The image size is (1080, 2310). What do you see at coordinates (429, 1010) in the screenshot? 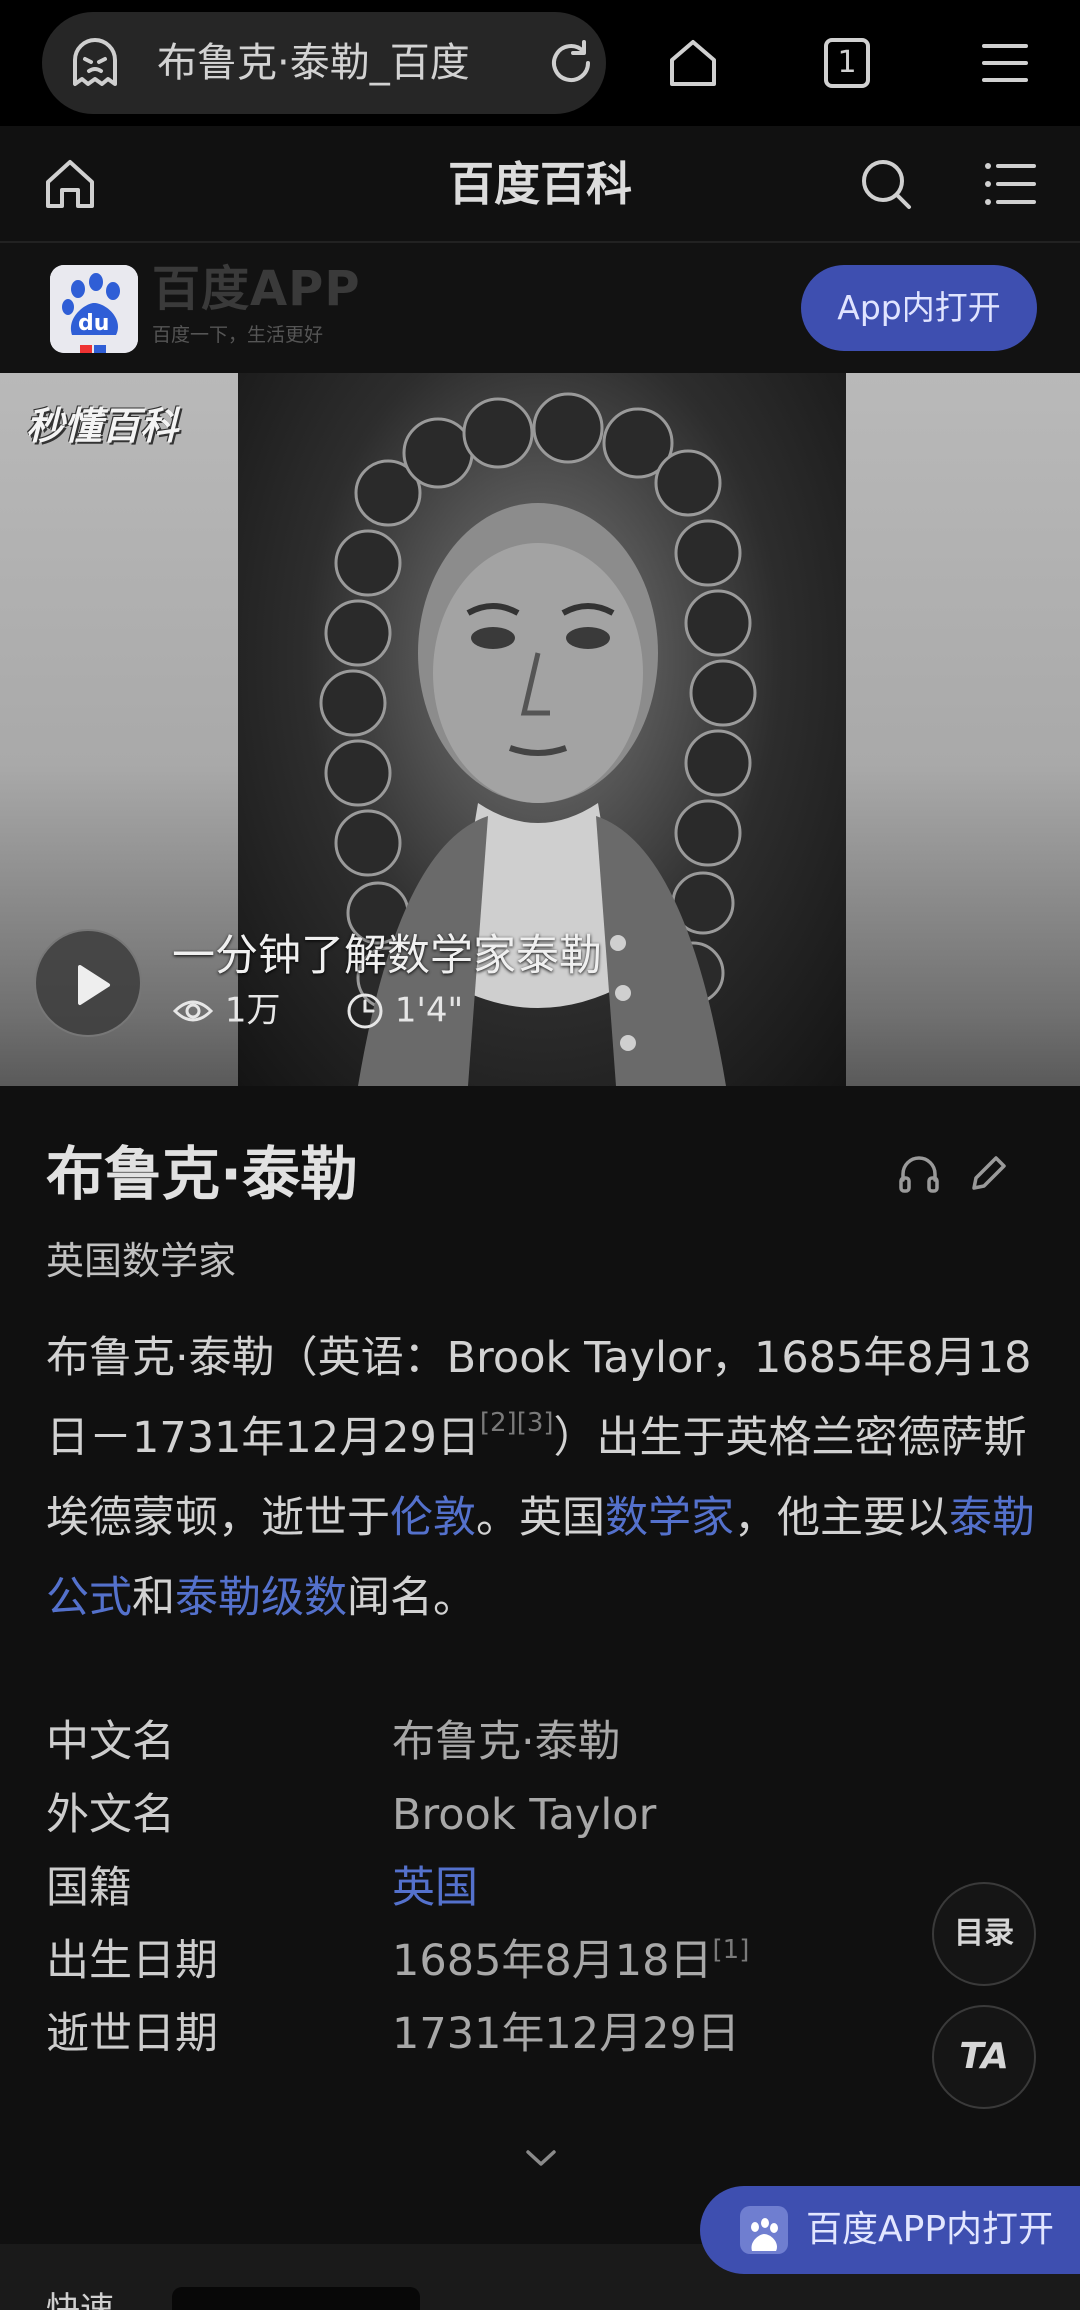
I see `video-duration: 1'4"` at bounding box center [429, 1010].